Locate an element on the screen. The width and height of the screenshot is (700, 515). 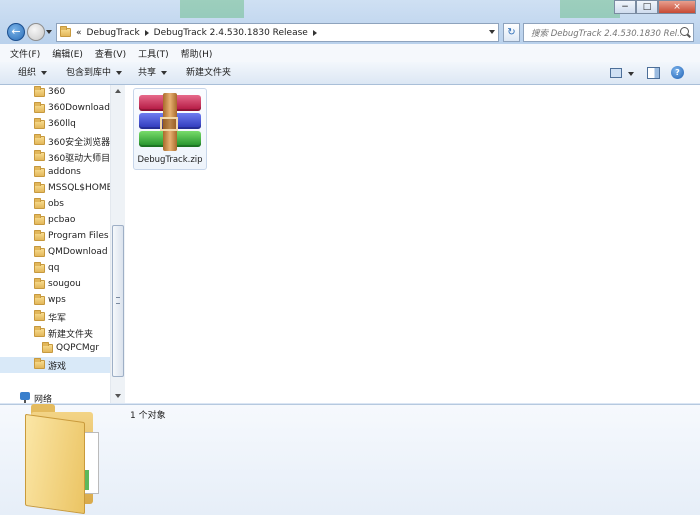
scroll-down-icon is located at coordinates (118, 396).